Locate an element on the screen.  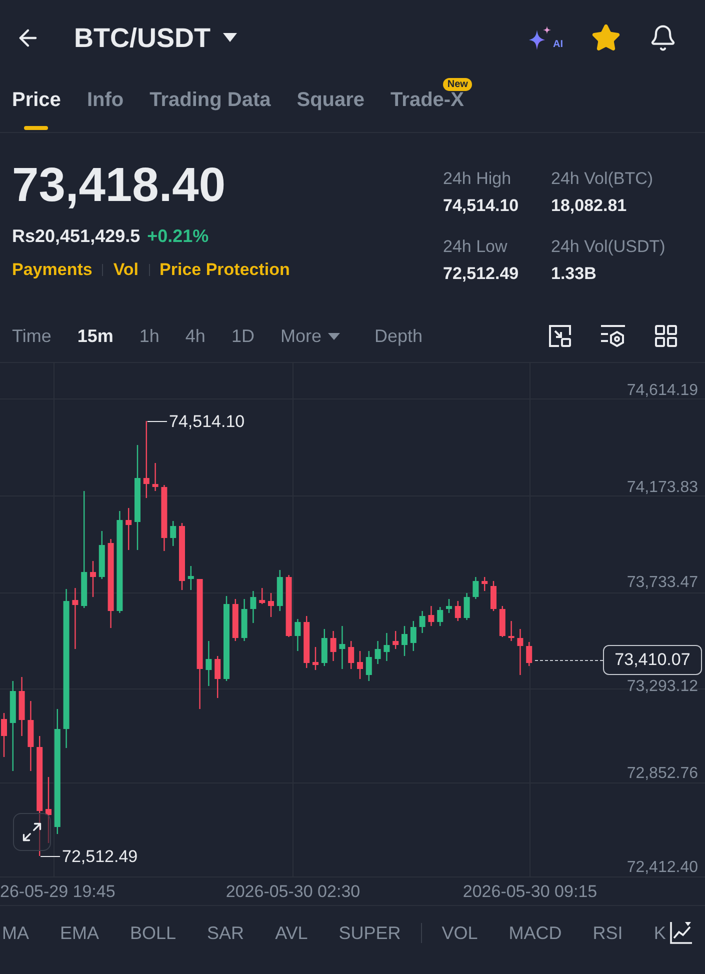
indicator-tab: MA is located at coordinates (15, 933).